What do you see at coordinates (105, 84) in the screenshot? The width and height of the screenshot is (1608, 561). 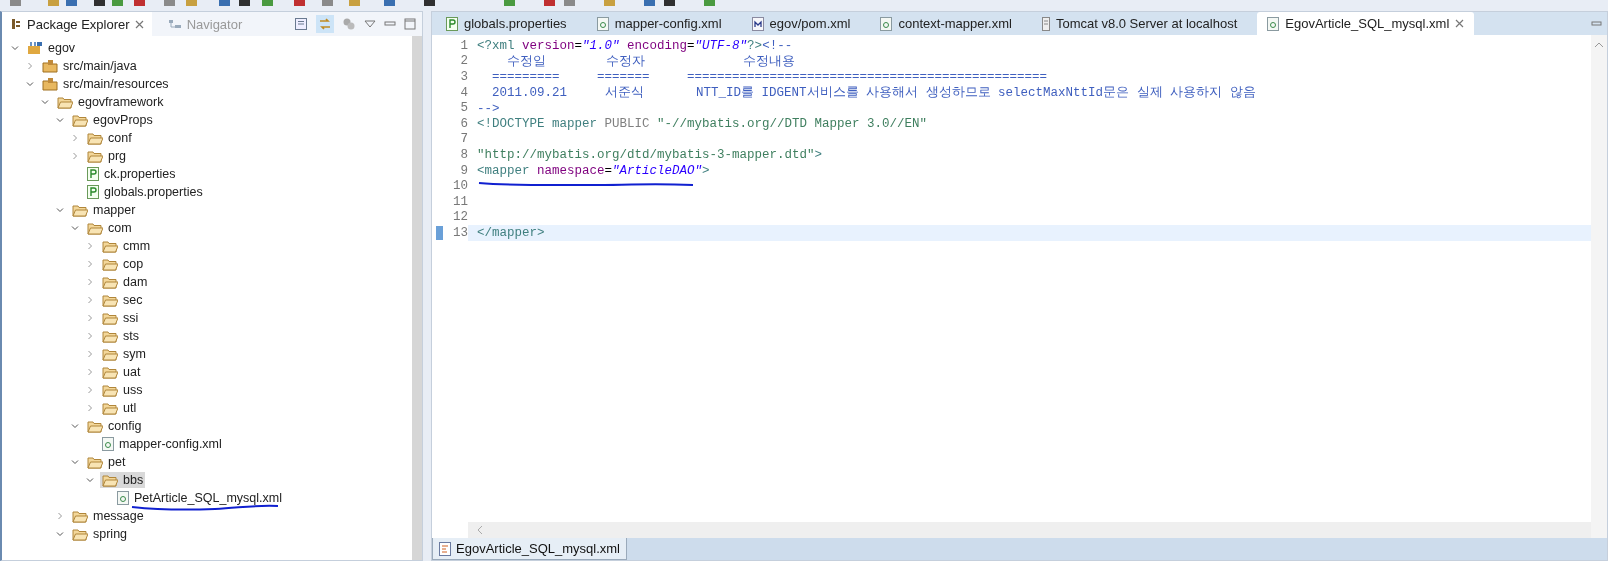 I see `tree-item: src/main/resources` at bounding box center [105, 84].